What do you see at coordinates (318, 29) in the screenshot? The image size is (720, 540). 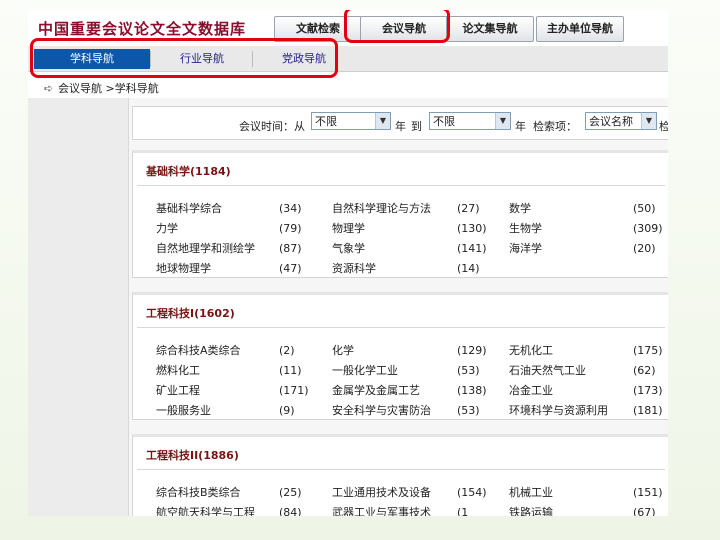 I see `tab-literature-search: 文献检索` at bounding box center [318, 29].